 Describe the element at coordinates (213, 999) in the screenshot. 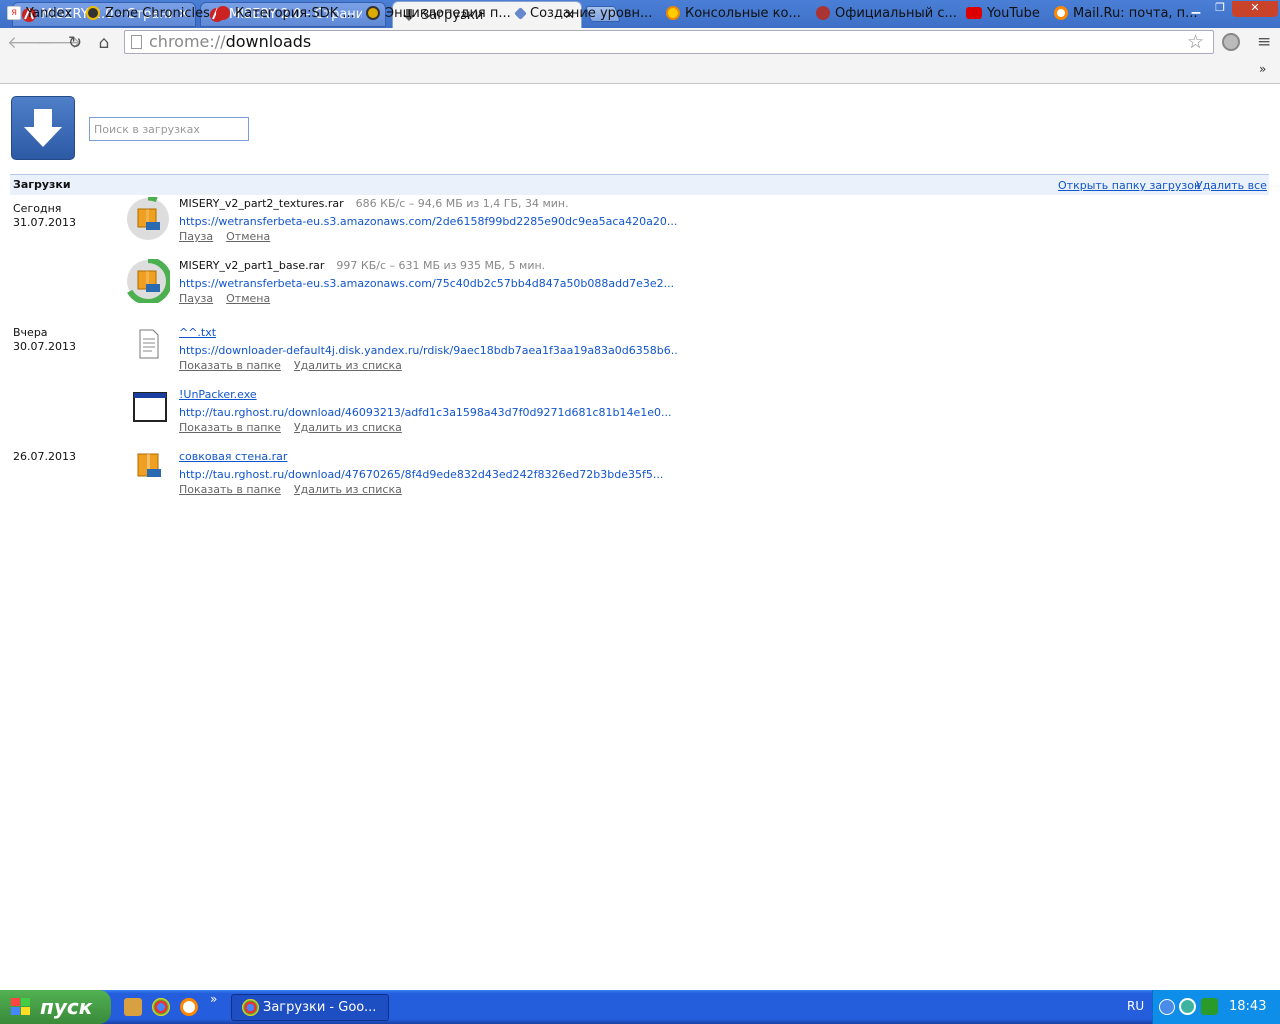

I see `quicklaunch-more-button: »` at that location.